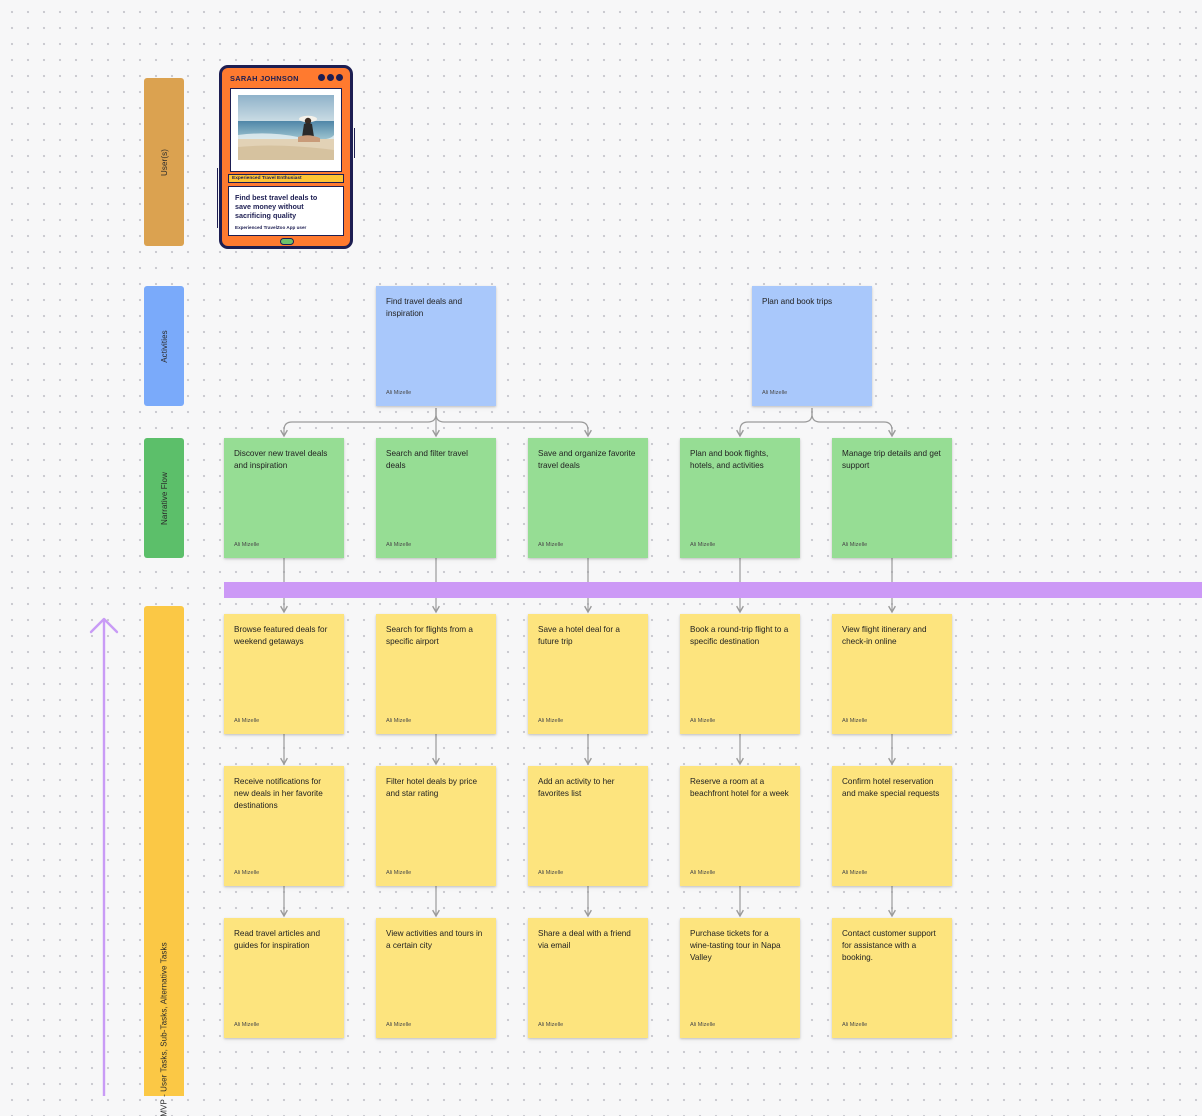 The width and height of the screenshot is (1202, 1116). Describe the element at coordinates (587, 459) in the screenshot. I see `narrative-note-text: Save and organize favorite travel deals` at that location.